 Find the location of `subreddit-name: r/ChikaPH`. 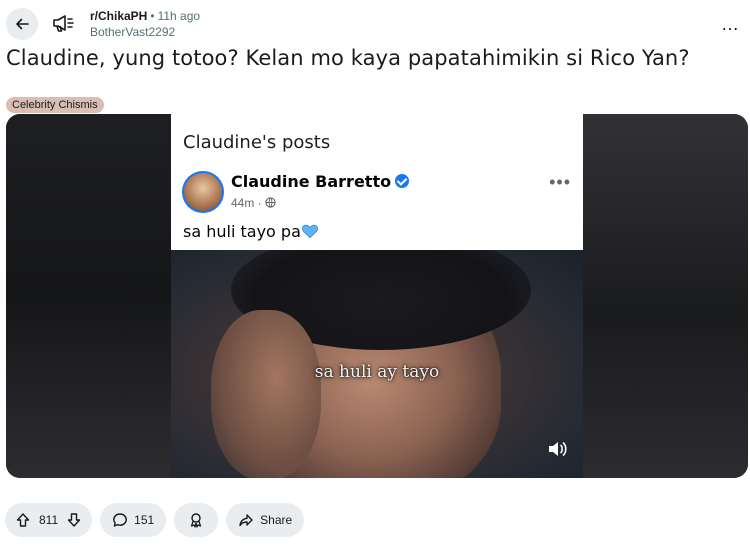

subreddit-name: r/ChikaPH is located at coordinates (118, 16).